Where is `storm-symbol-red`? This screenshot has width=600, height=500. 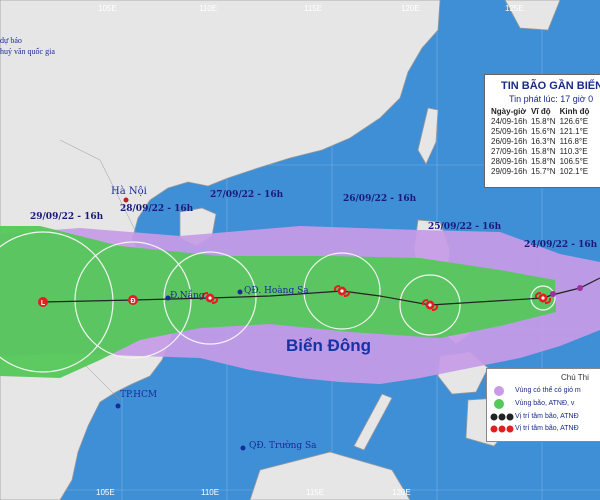 storm-symbol-red is located at coordinates (494, 429).